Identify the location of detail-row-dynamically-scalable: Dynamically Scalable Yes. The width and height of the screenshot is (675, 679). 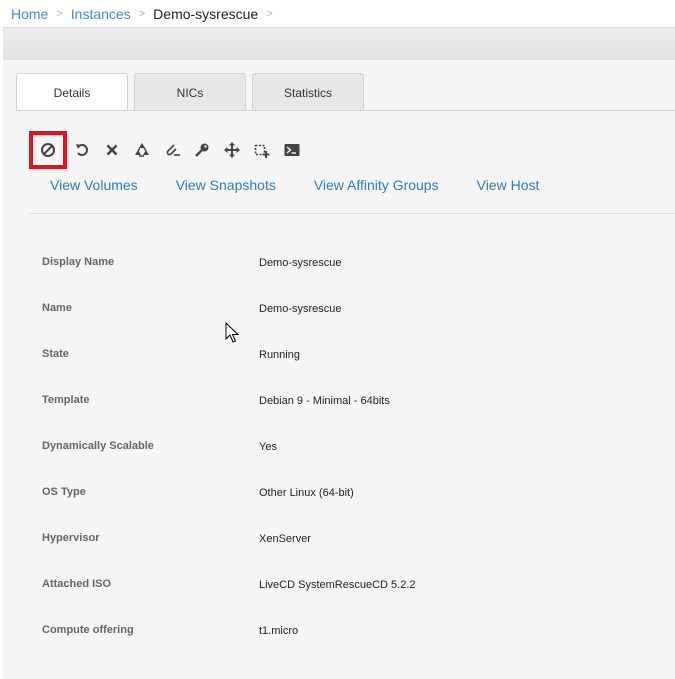
(349, 445).